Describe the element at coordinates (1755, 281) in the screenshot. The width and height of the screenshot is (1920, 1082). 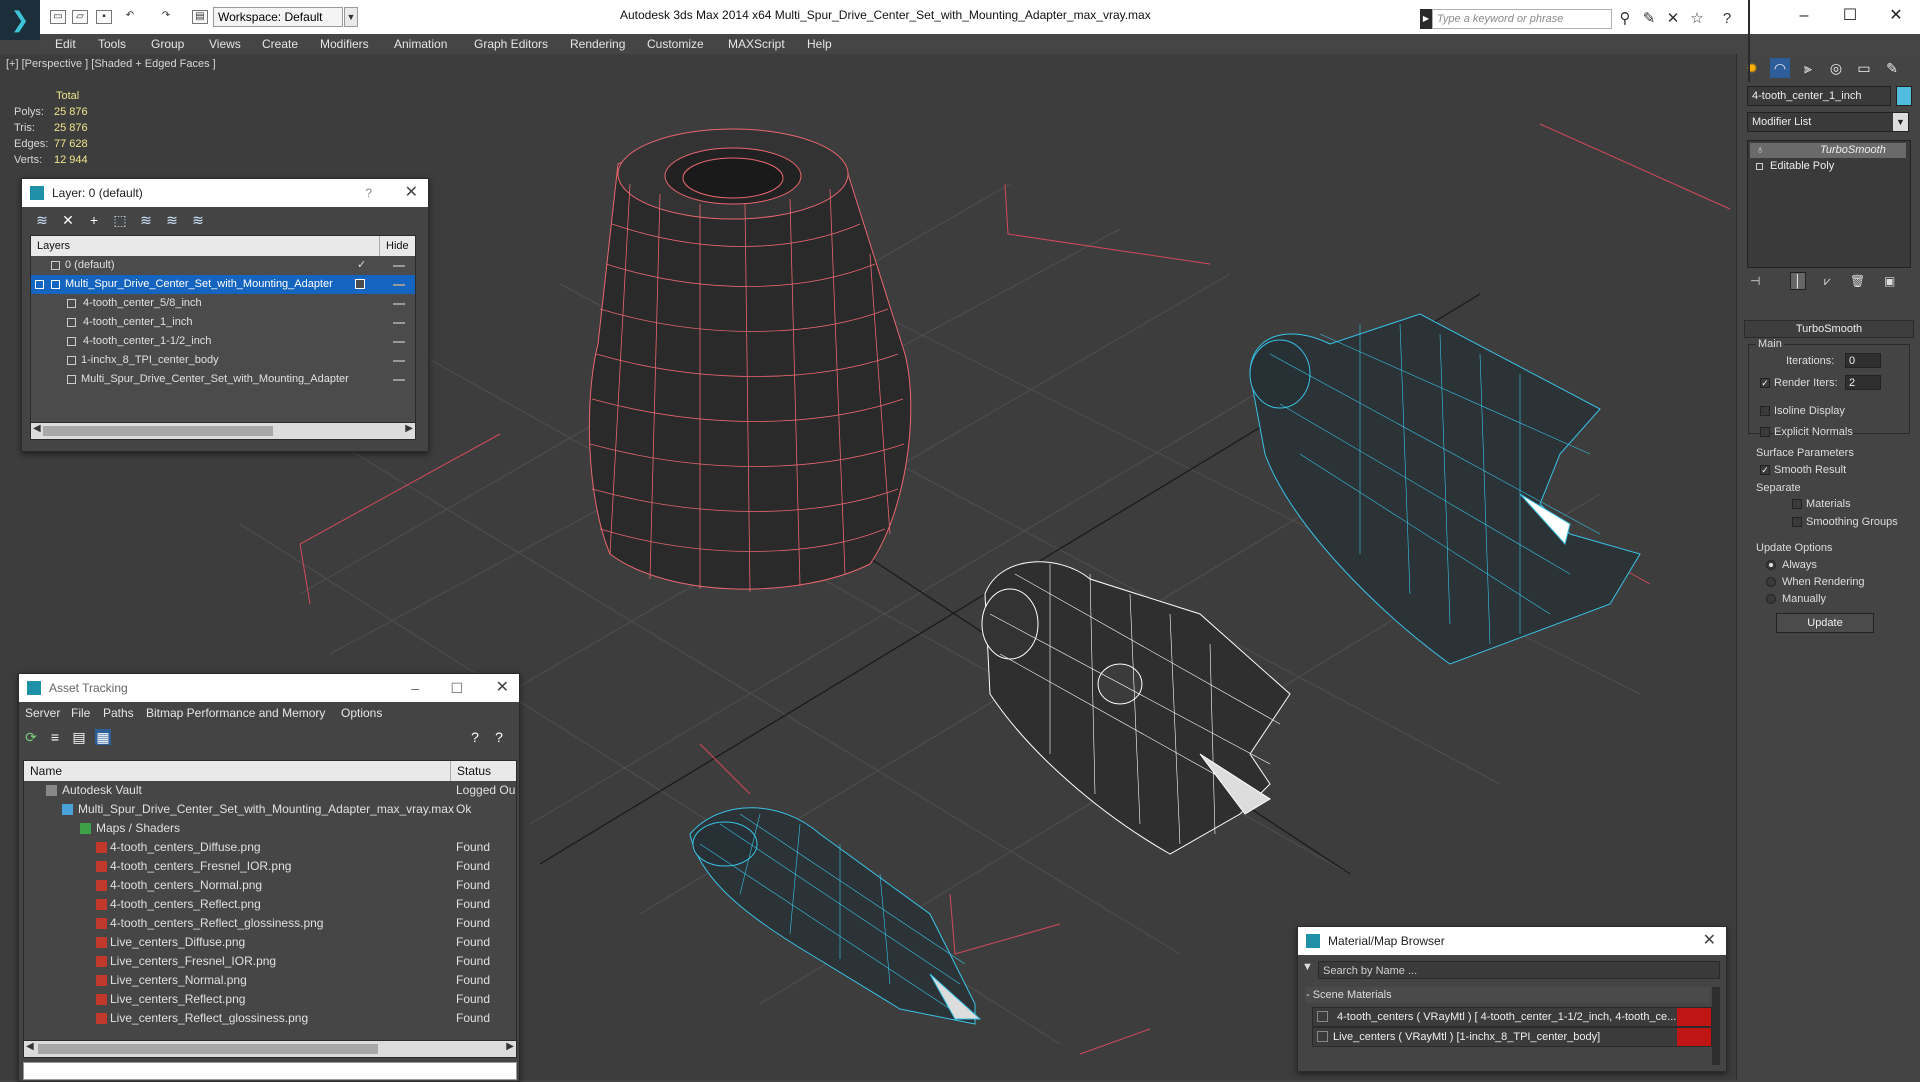
I see `pin-stack-icon: ⊣` at that location.